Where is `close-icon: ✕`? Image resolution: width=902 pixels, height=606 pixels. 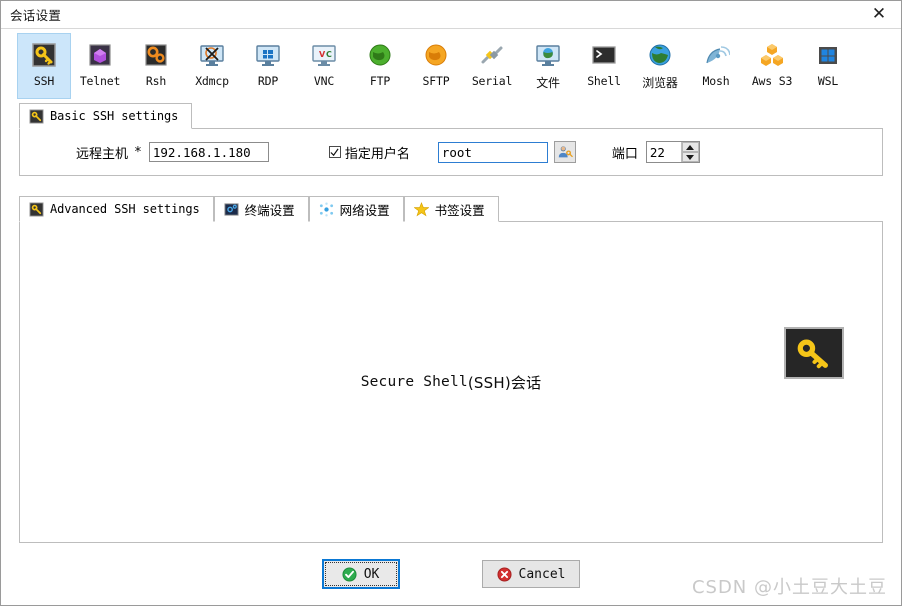
close-icon: ✕ is located at coordinates (879, 14).